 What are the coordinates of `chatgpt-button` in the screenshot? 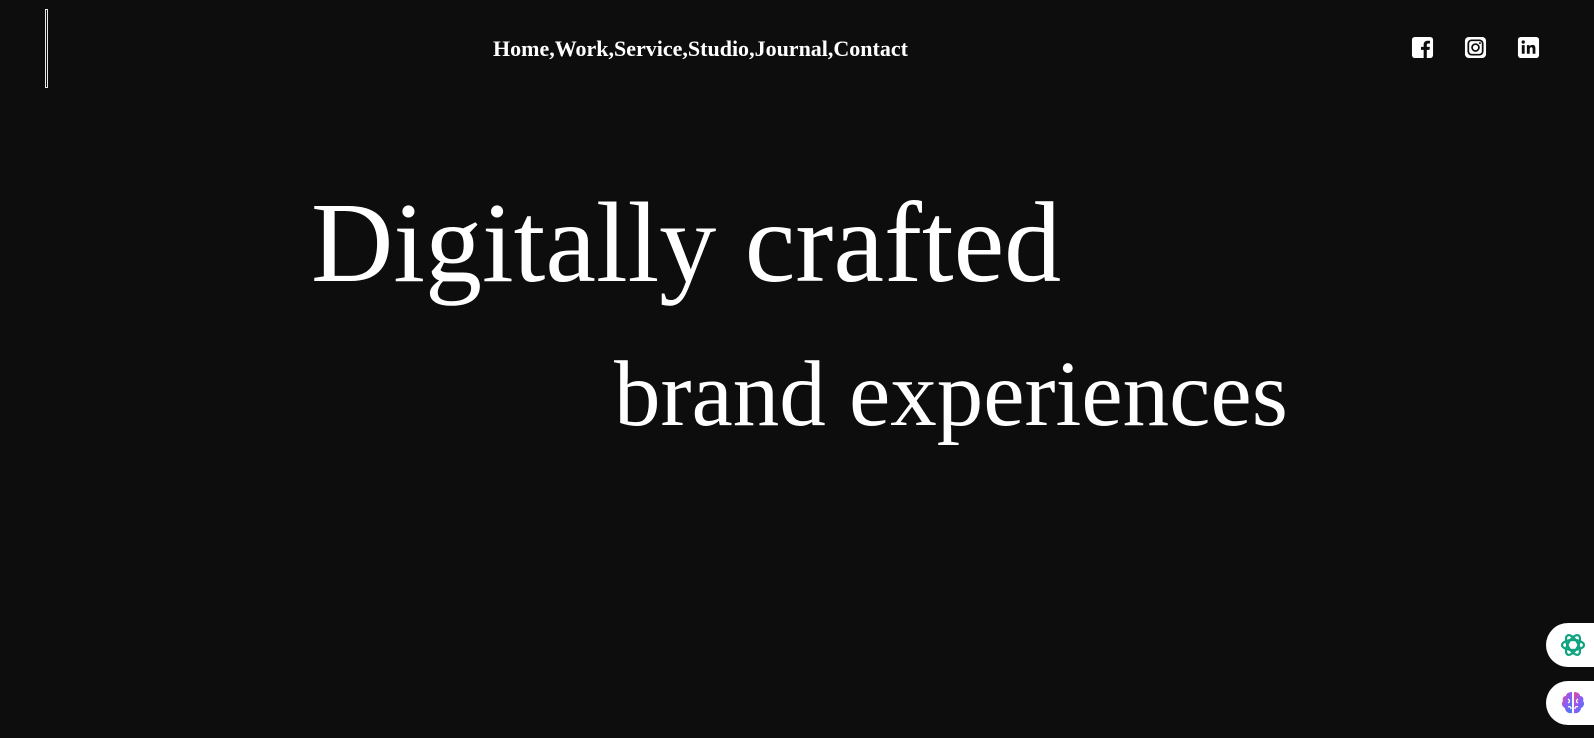 It's located at (1570, 645).